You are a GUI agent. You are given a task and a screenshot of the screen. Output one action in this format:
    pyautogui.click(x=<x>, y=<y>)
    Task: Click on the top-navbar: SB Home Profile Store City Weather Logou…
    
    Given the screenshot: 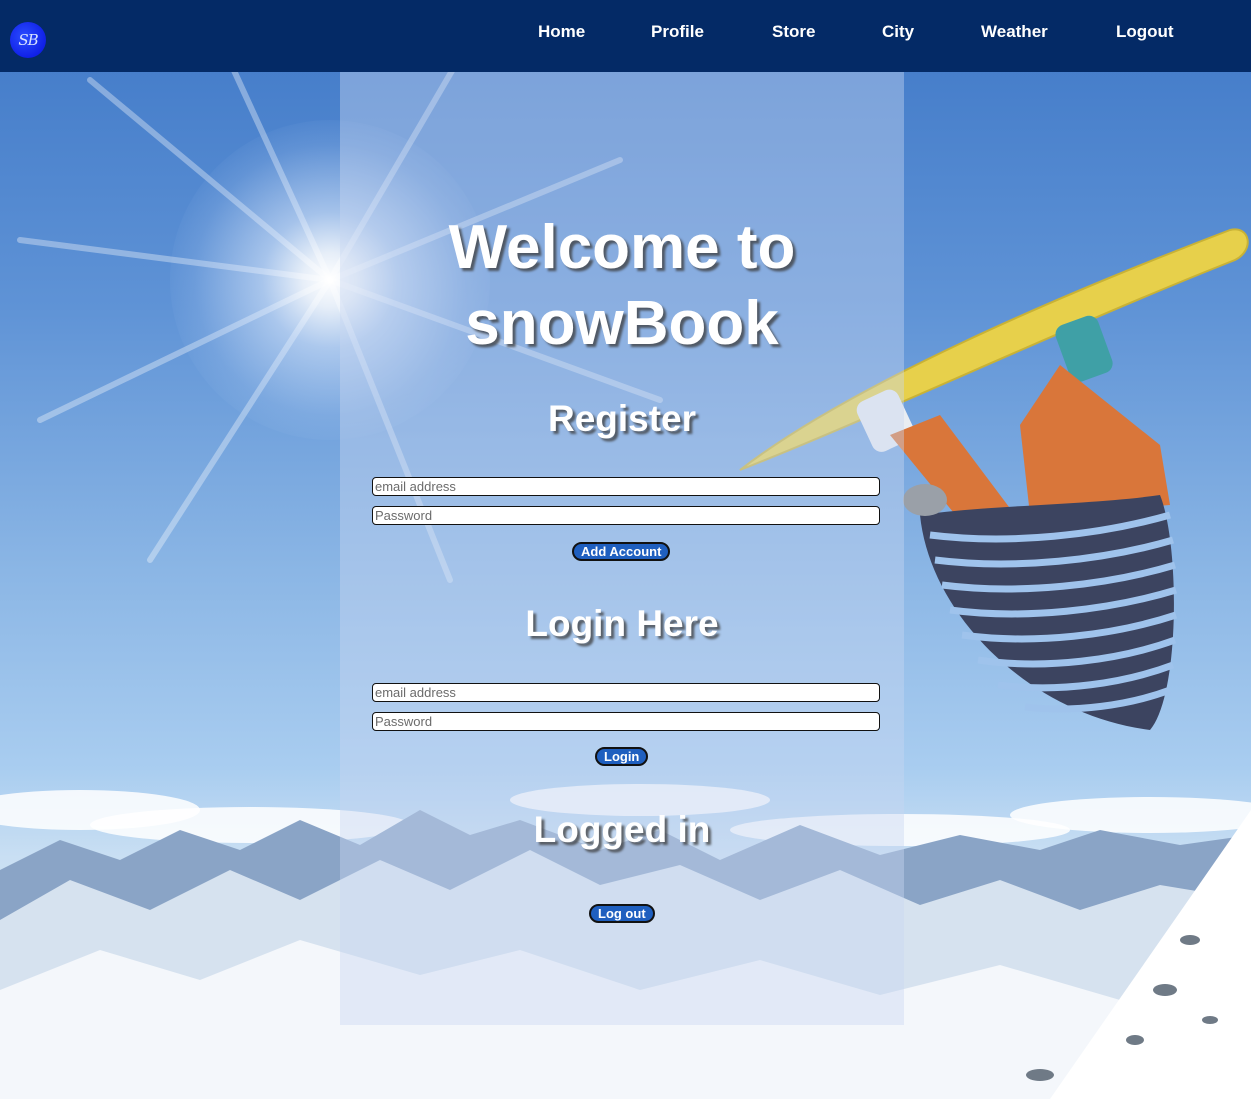 What is the action you would take?
    pyautogui.click(x=625, y=36)
    